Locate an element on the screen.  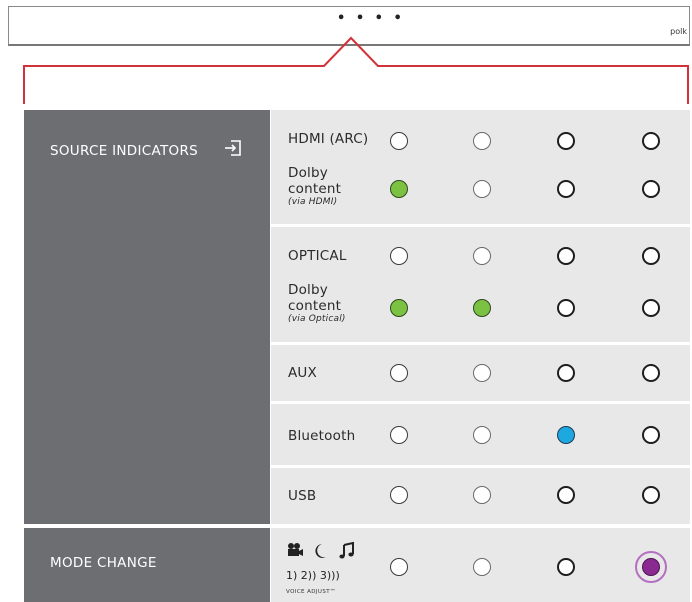
row-label-optical: OPTICAL is located at coordinates (317, 256).